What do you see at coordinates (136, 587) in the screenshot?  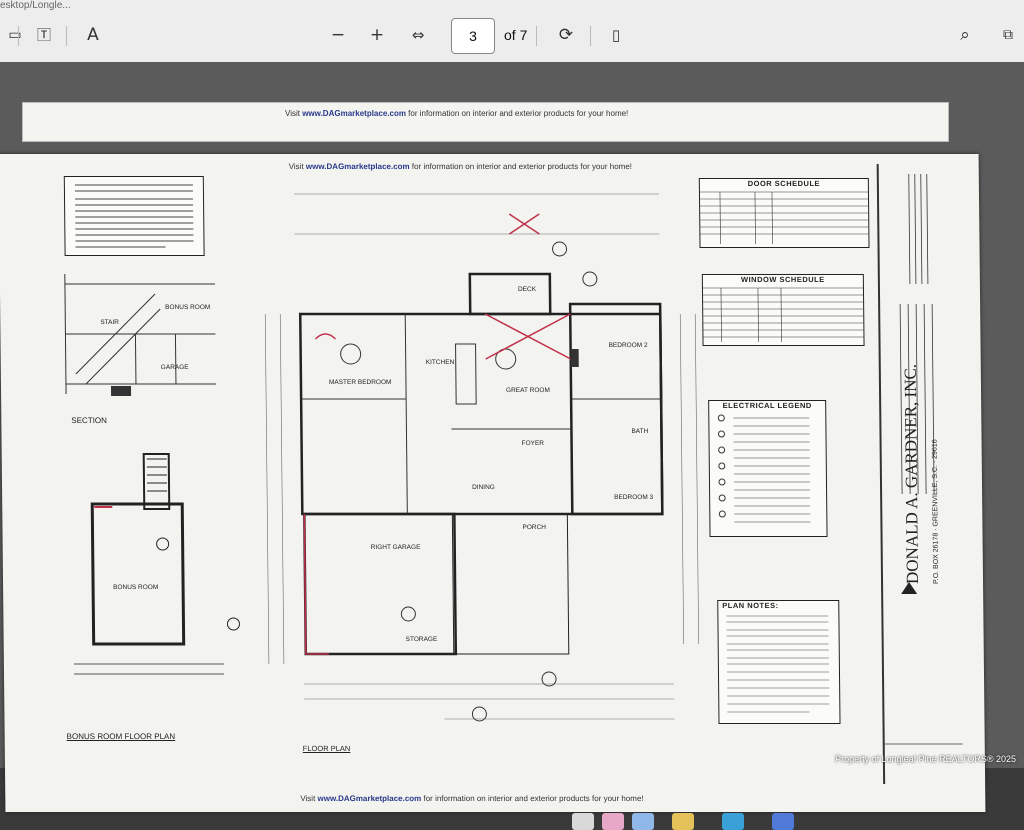 I see `label-bonus-room: BONUS ROOM` at bounding box center [136, 587].